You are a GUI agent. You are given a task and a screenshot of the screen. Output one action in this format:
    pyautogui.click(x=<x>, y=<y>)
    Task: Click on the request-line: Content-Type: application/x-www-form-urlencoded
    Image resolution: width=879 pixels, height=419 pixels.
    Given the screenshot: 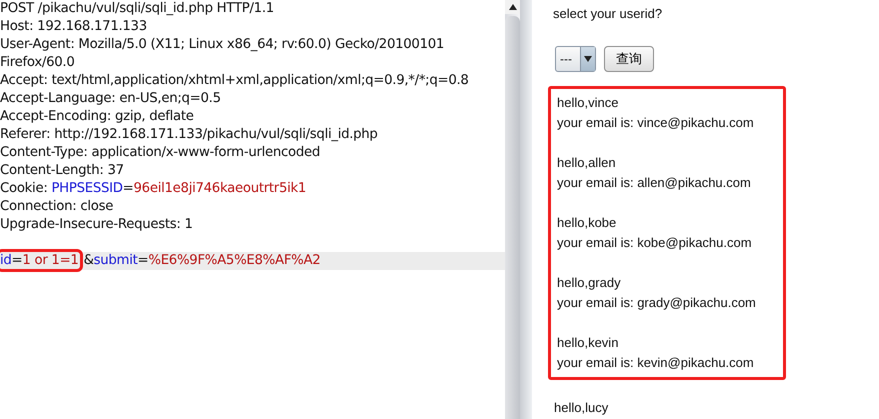 What is the action you would take?
    pyautogui.click(x=161, y=153)
    